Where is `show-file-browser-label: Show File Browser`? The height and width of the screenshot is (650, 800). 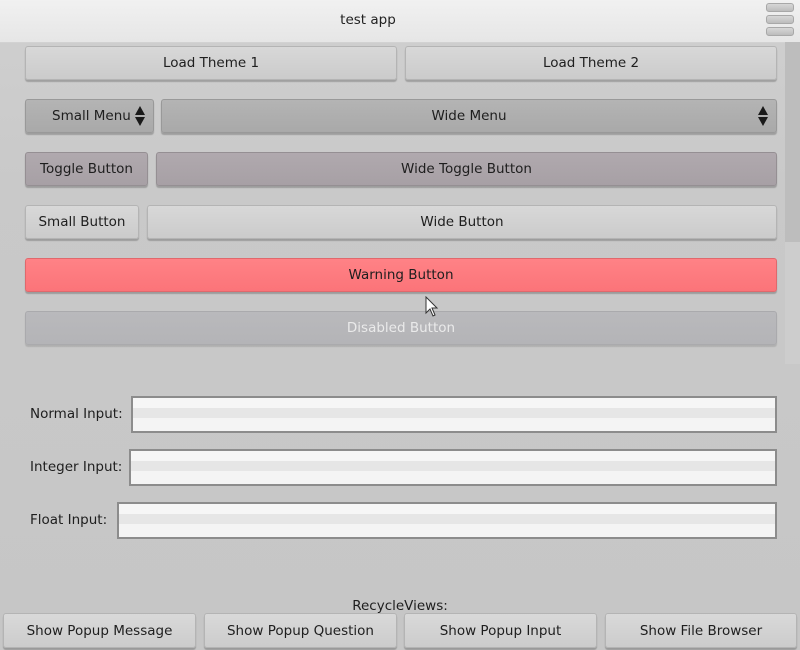 show-file-browser-label: Show File Browser is located at coordinates (701, 630).